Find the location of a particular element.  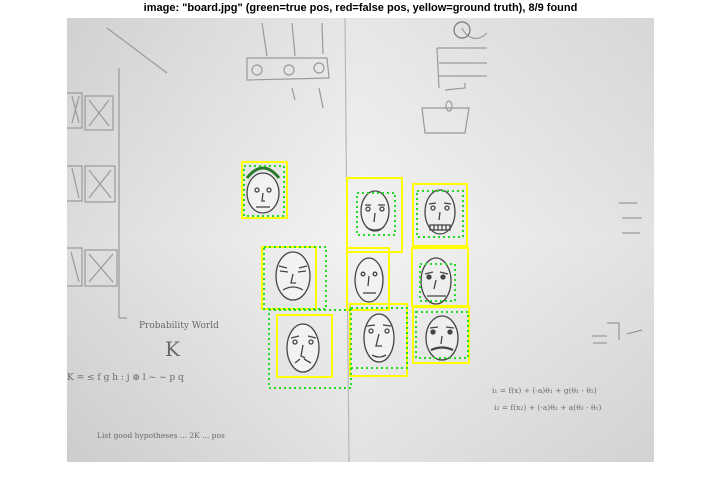

big-k-text: K is located at coordinates (173, 349).